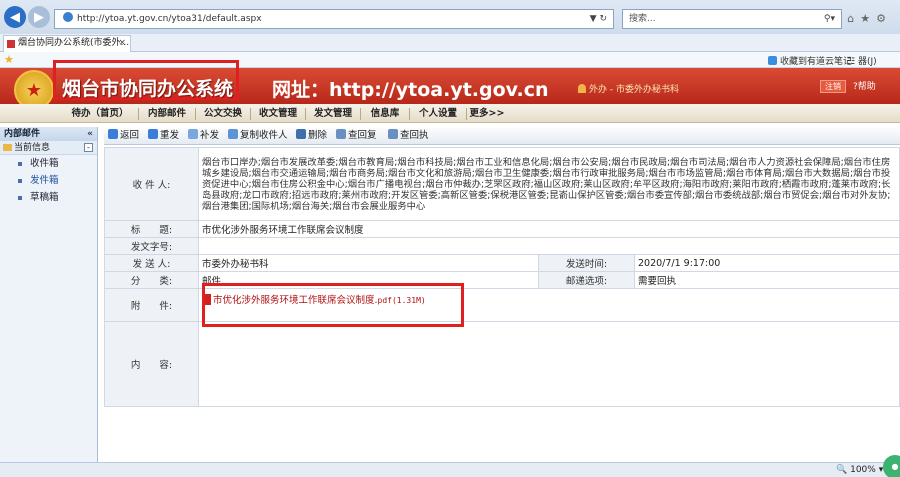 The height and width of the screenshot is (477, 900). Describe the element at coordinates (148, 89) in the screenshot. I see `app-title: 烟台市协同办公系统` at that location.